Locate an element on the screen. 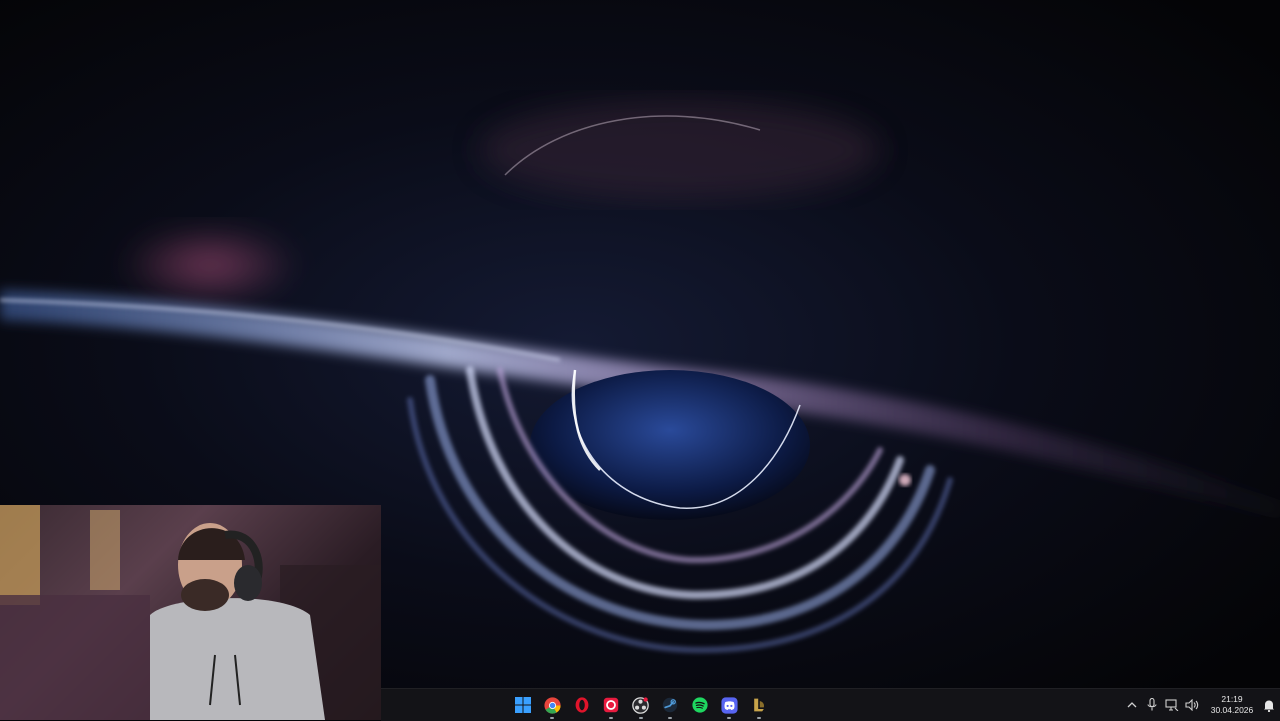 The height and width of the screenshot is (721, 1280). steam-icon is located at coordinates (670, 705).